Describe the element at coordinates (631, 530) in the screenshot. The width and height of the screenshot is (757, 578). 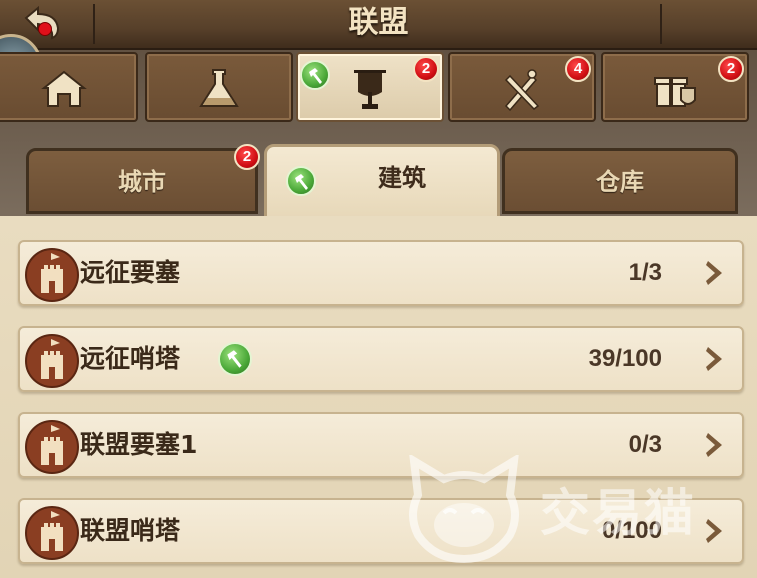
I see `building-count: 0/100` at that location.